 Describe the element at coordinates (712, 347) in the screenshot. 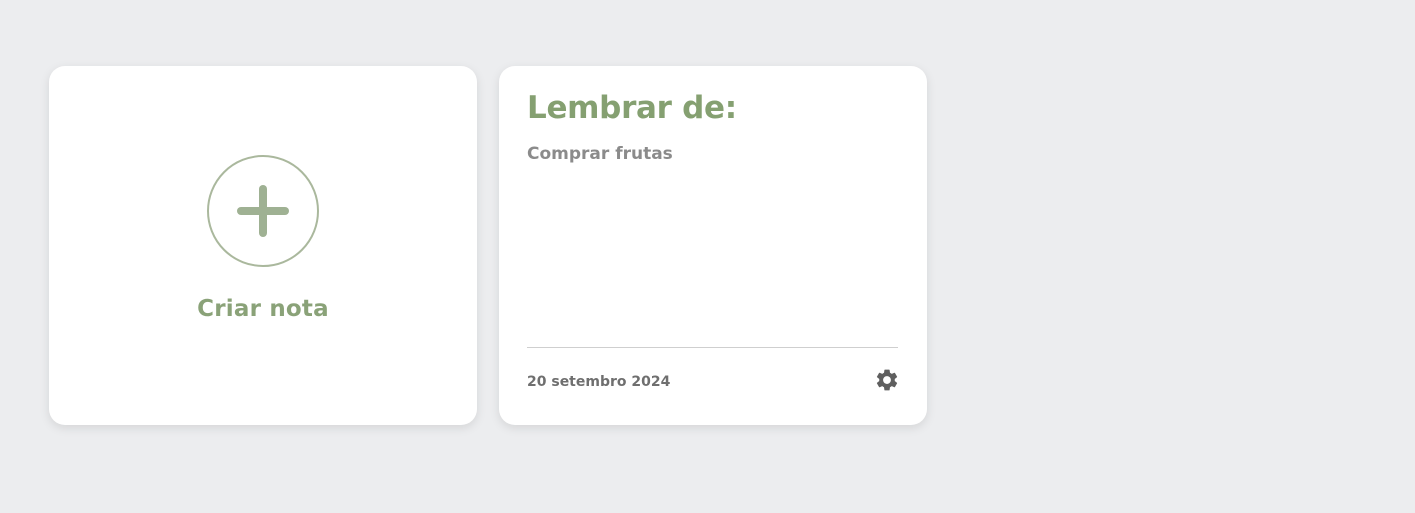

I see `note-divider` at that location.